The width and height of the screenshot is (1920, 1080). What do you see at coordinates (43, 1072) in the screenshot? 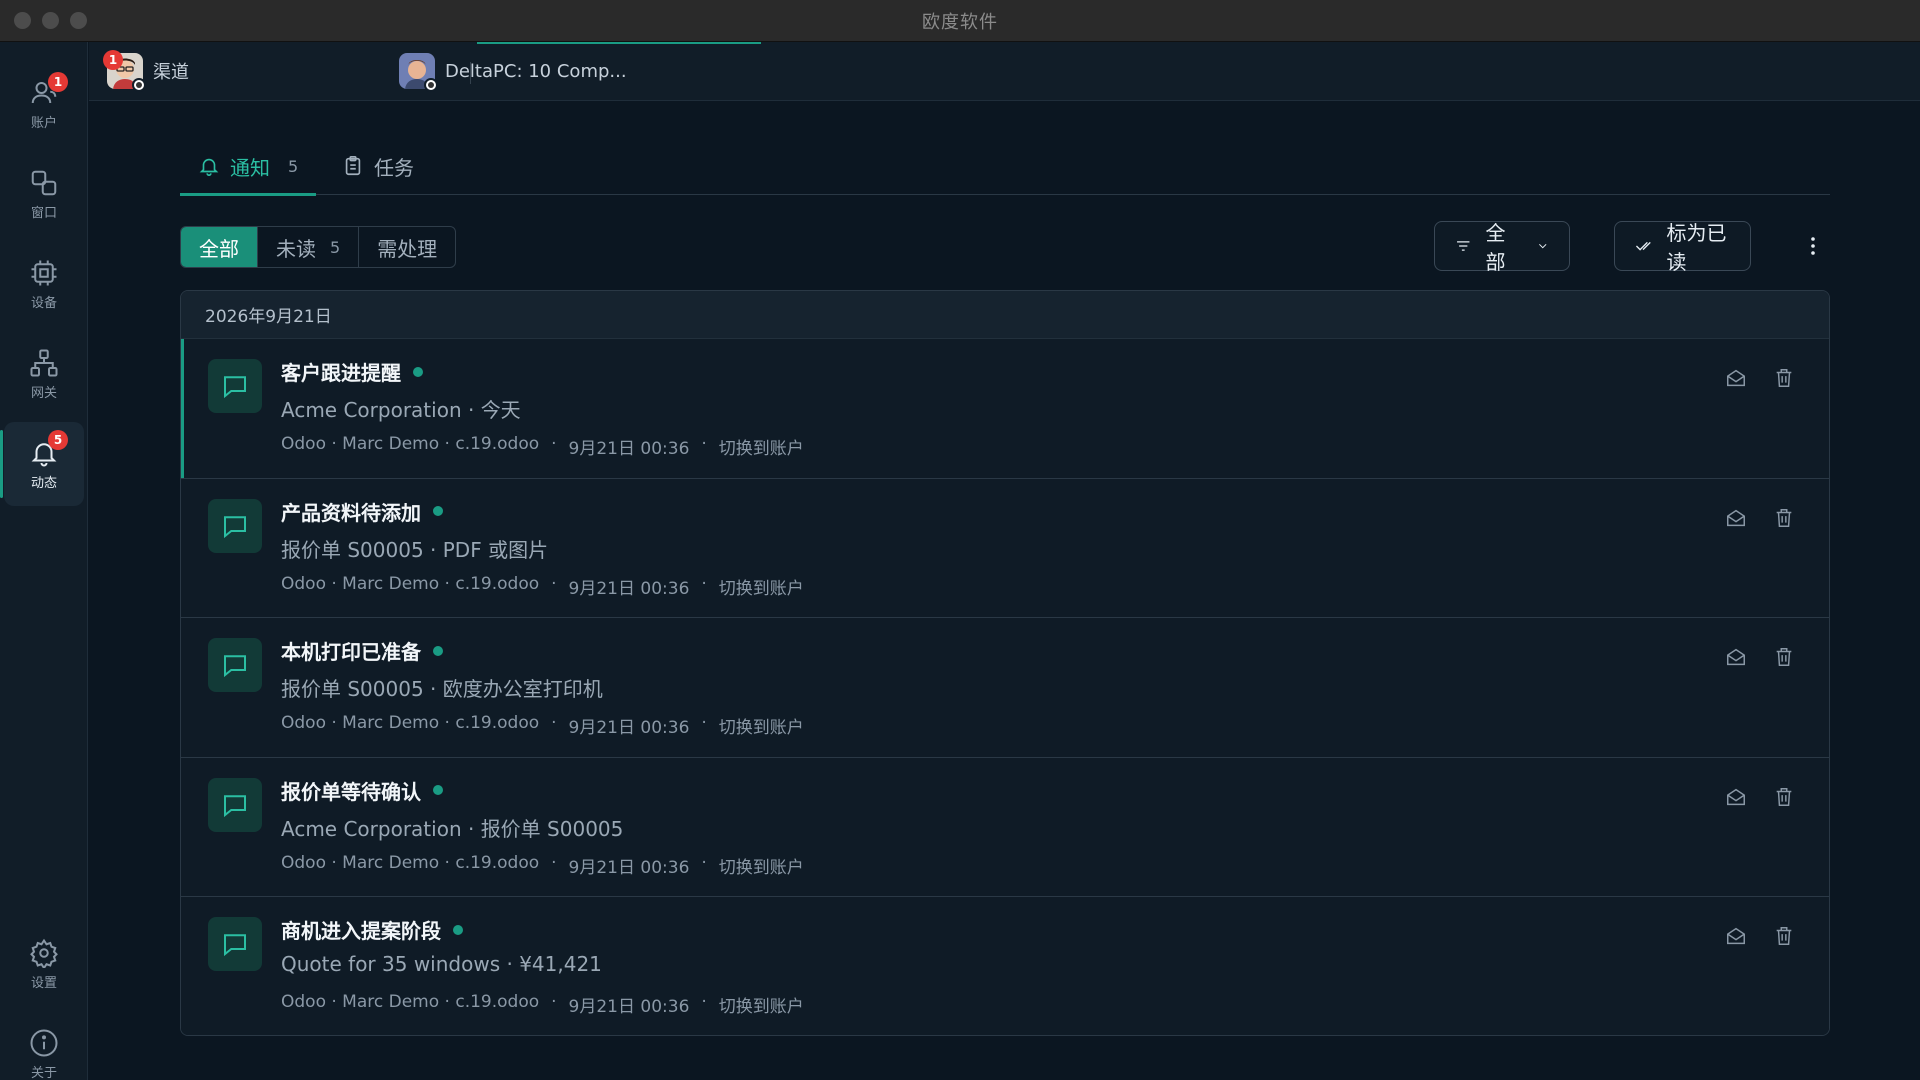
I see `sidebar-item-label: 关于` at bounding box center [43, 1072].